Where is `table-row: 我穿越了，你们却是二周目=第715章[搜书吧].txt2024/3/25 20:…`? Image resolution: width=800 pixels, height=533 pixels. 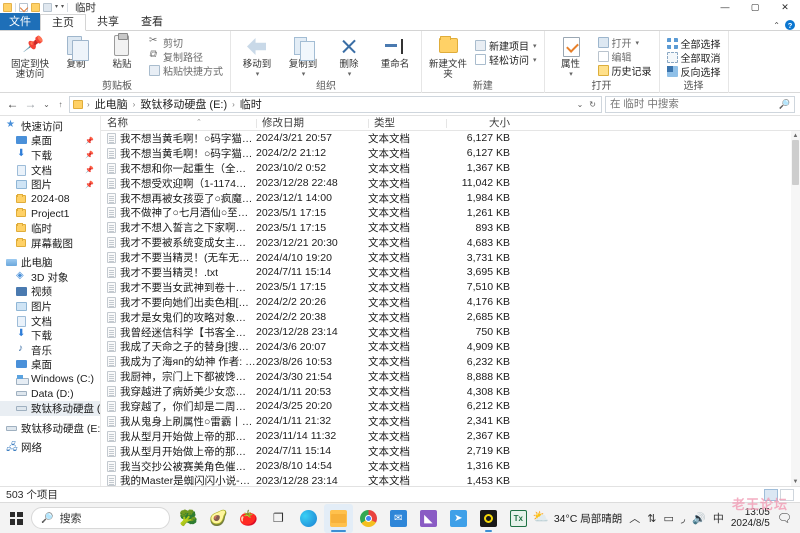 table-row: 我穿越了，你们却是二周目=第715章[搜书吧].txt2024/3/25 20:… is located at coordinates (450, 406).